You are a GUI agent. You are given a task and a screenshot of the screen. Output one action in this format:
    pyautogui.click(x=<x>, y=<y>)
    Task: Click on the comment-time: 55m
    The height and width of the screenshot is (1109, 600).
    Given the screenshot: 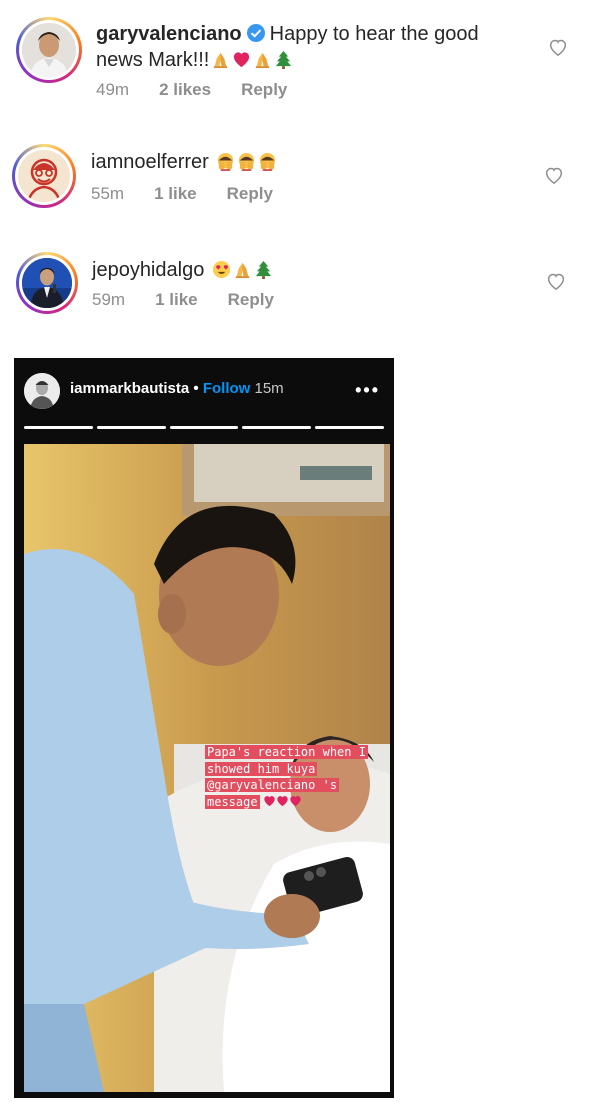 What is the action you would take?
    pyautogui.click(x=108, y=193)
    